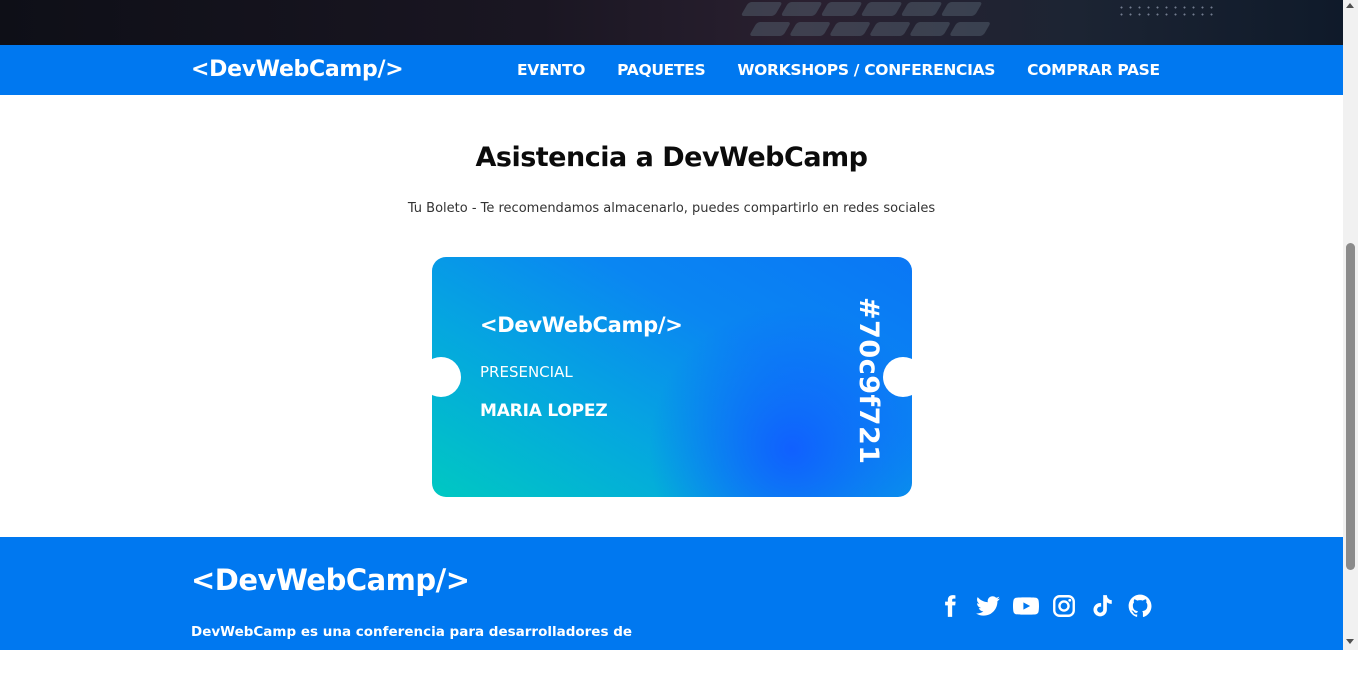 The width and height of the screenshot is (1358, 674). I want to click on vertical-scrollbar, so click(1350, 325).